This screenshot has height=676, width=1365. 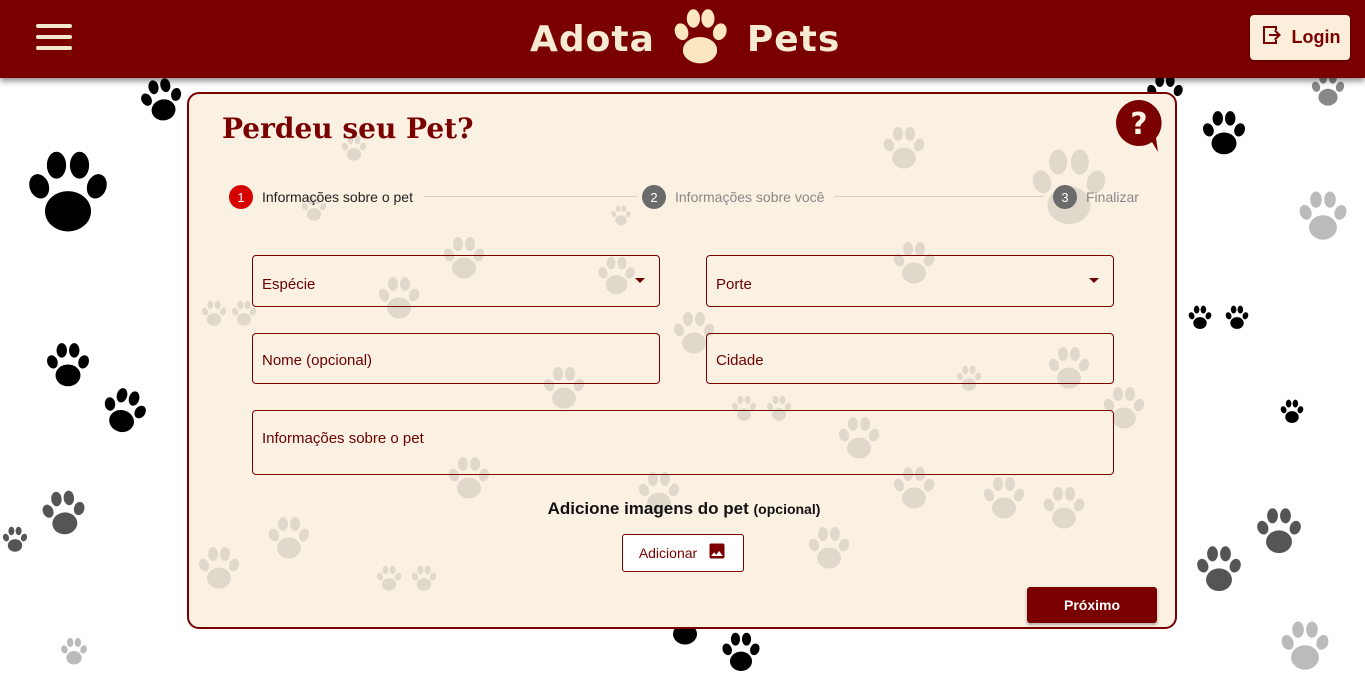 What do you see at coordinates (910, 281) in the screenshot?
I see `porte-select: Porte` at bounding box center [910, 281].